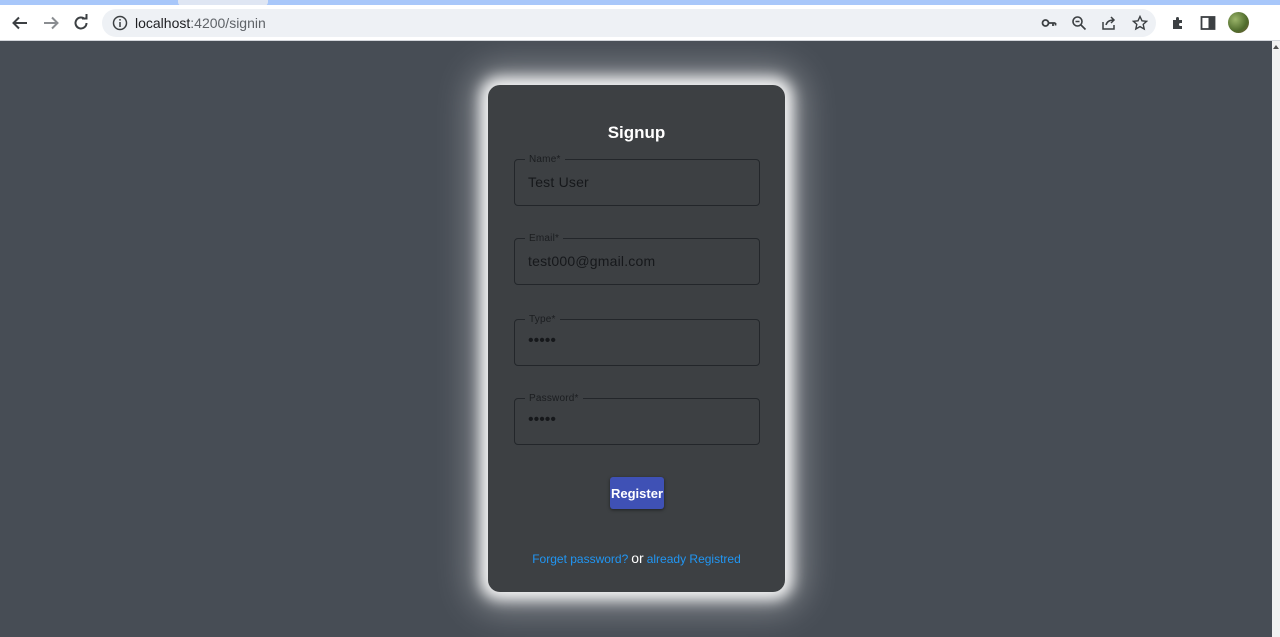 The width and height of the screenshot is (1280, 637). Describe the element at coordinates (20, 23) in the screenshot. I see `back-icon` at that location.